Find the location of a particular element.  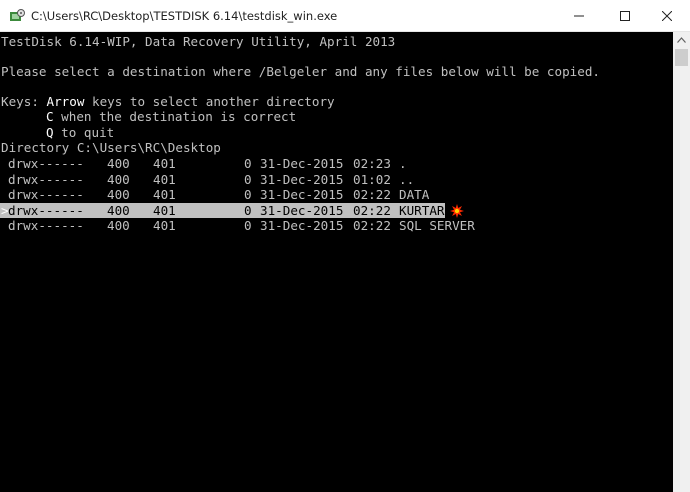

directory-entry: drwx------ 400 401 0 31-Dec-2015 01:02.. is located at coordinates (336, 179).